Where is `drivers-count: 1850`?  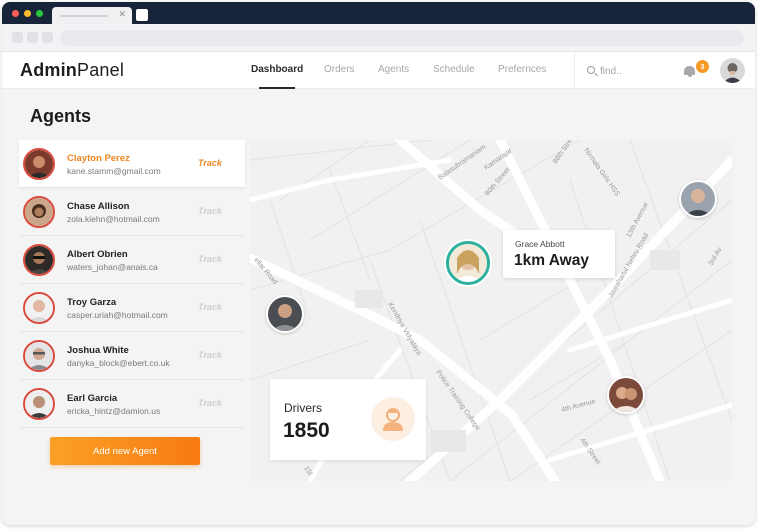 drivers-count: 1850 is located at coordinates (306, 430).